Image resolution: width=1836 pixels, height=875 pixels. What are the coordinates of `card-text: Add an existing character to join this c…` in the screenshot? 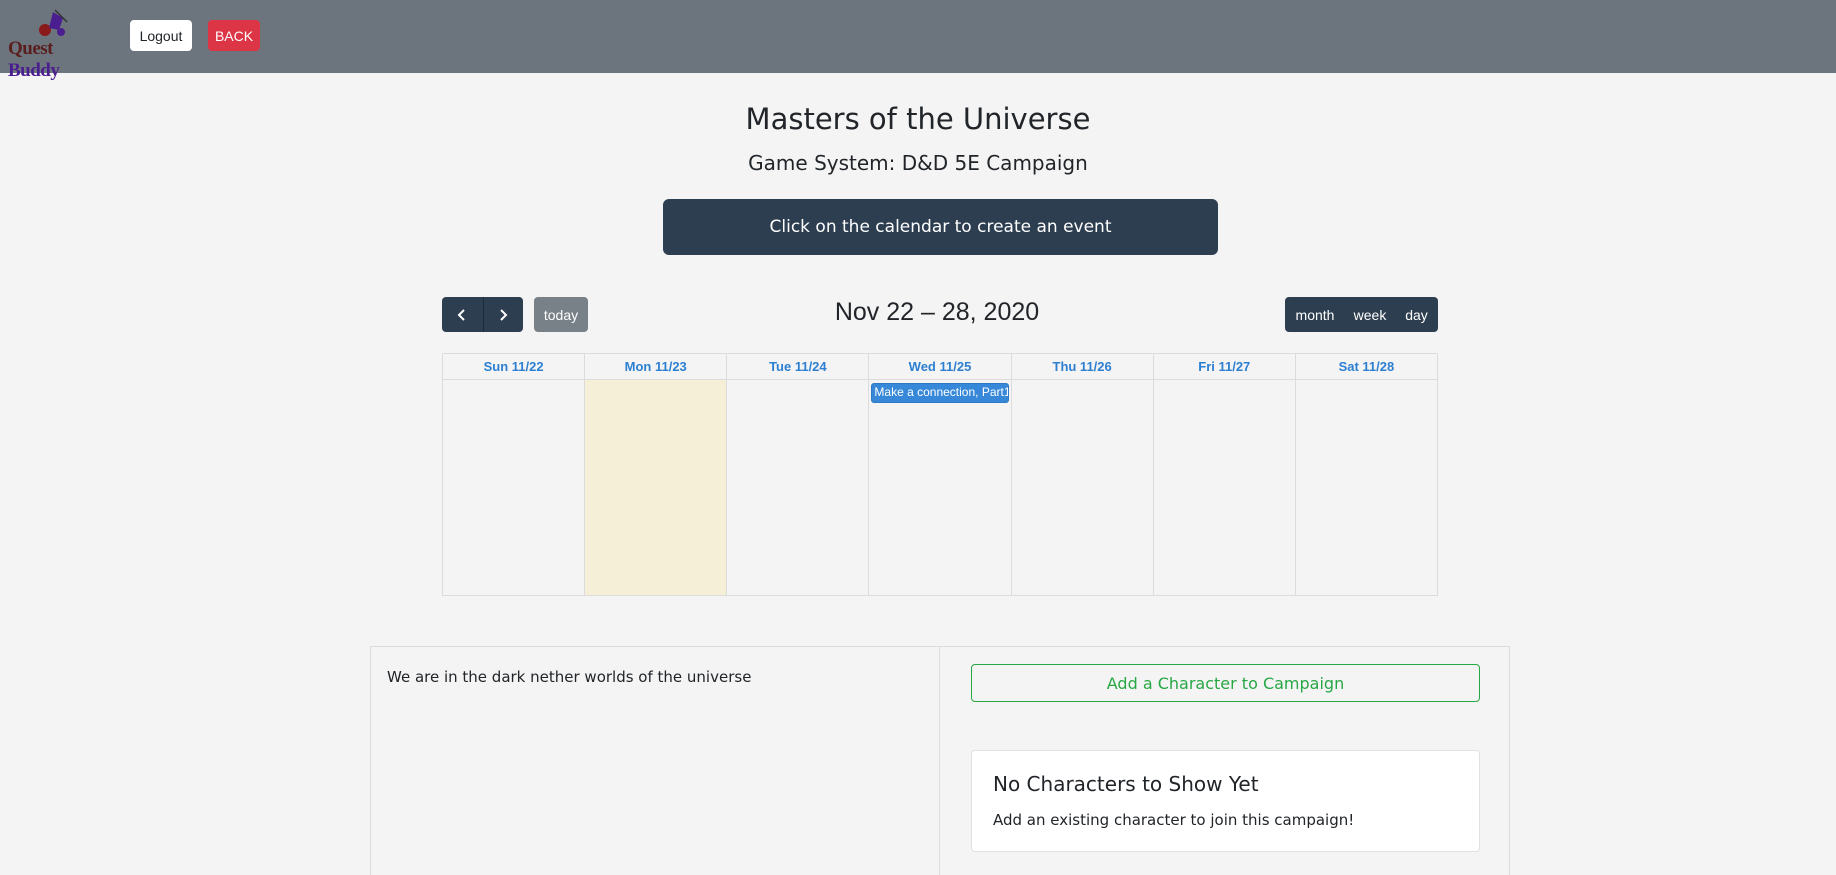 It's located at (1174, 820).